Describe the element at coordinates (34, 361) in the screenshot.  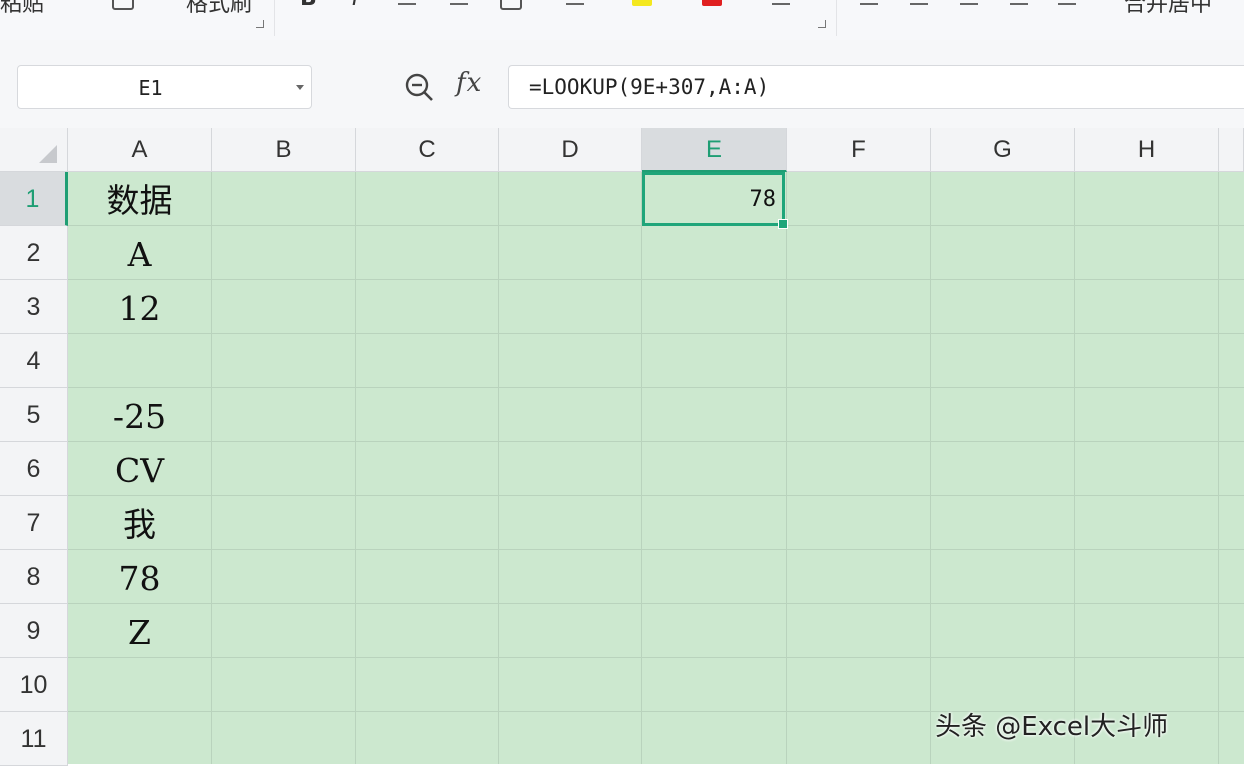
I see `row-header-4: 4` at that location.